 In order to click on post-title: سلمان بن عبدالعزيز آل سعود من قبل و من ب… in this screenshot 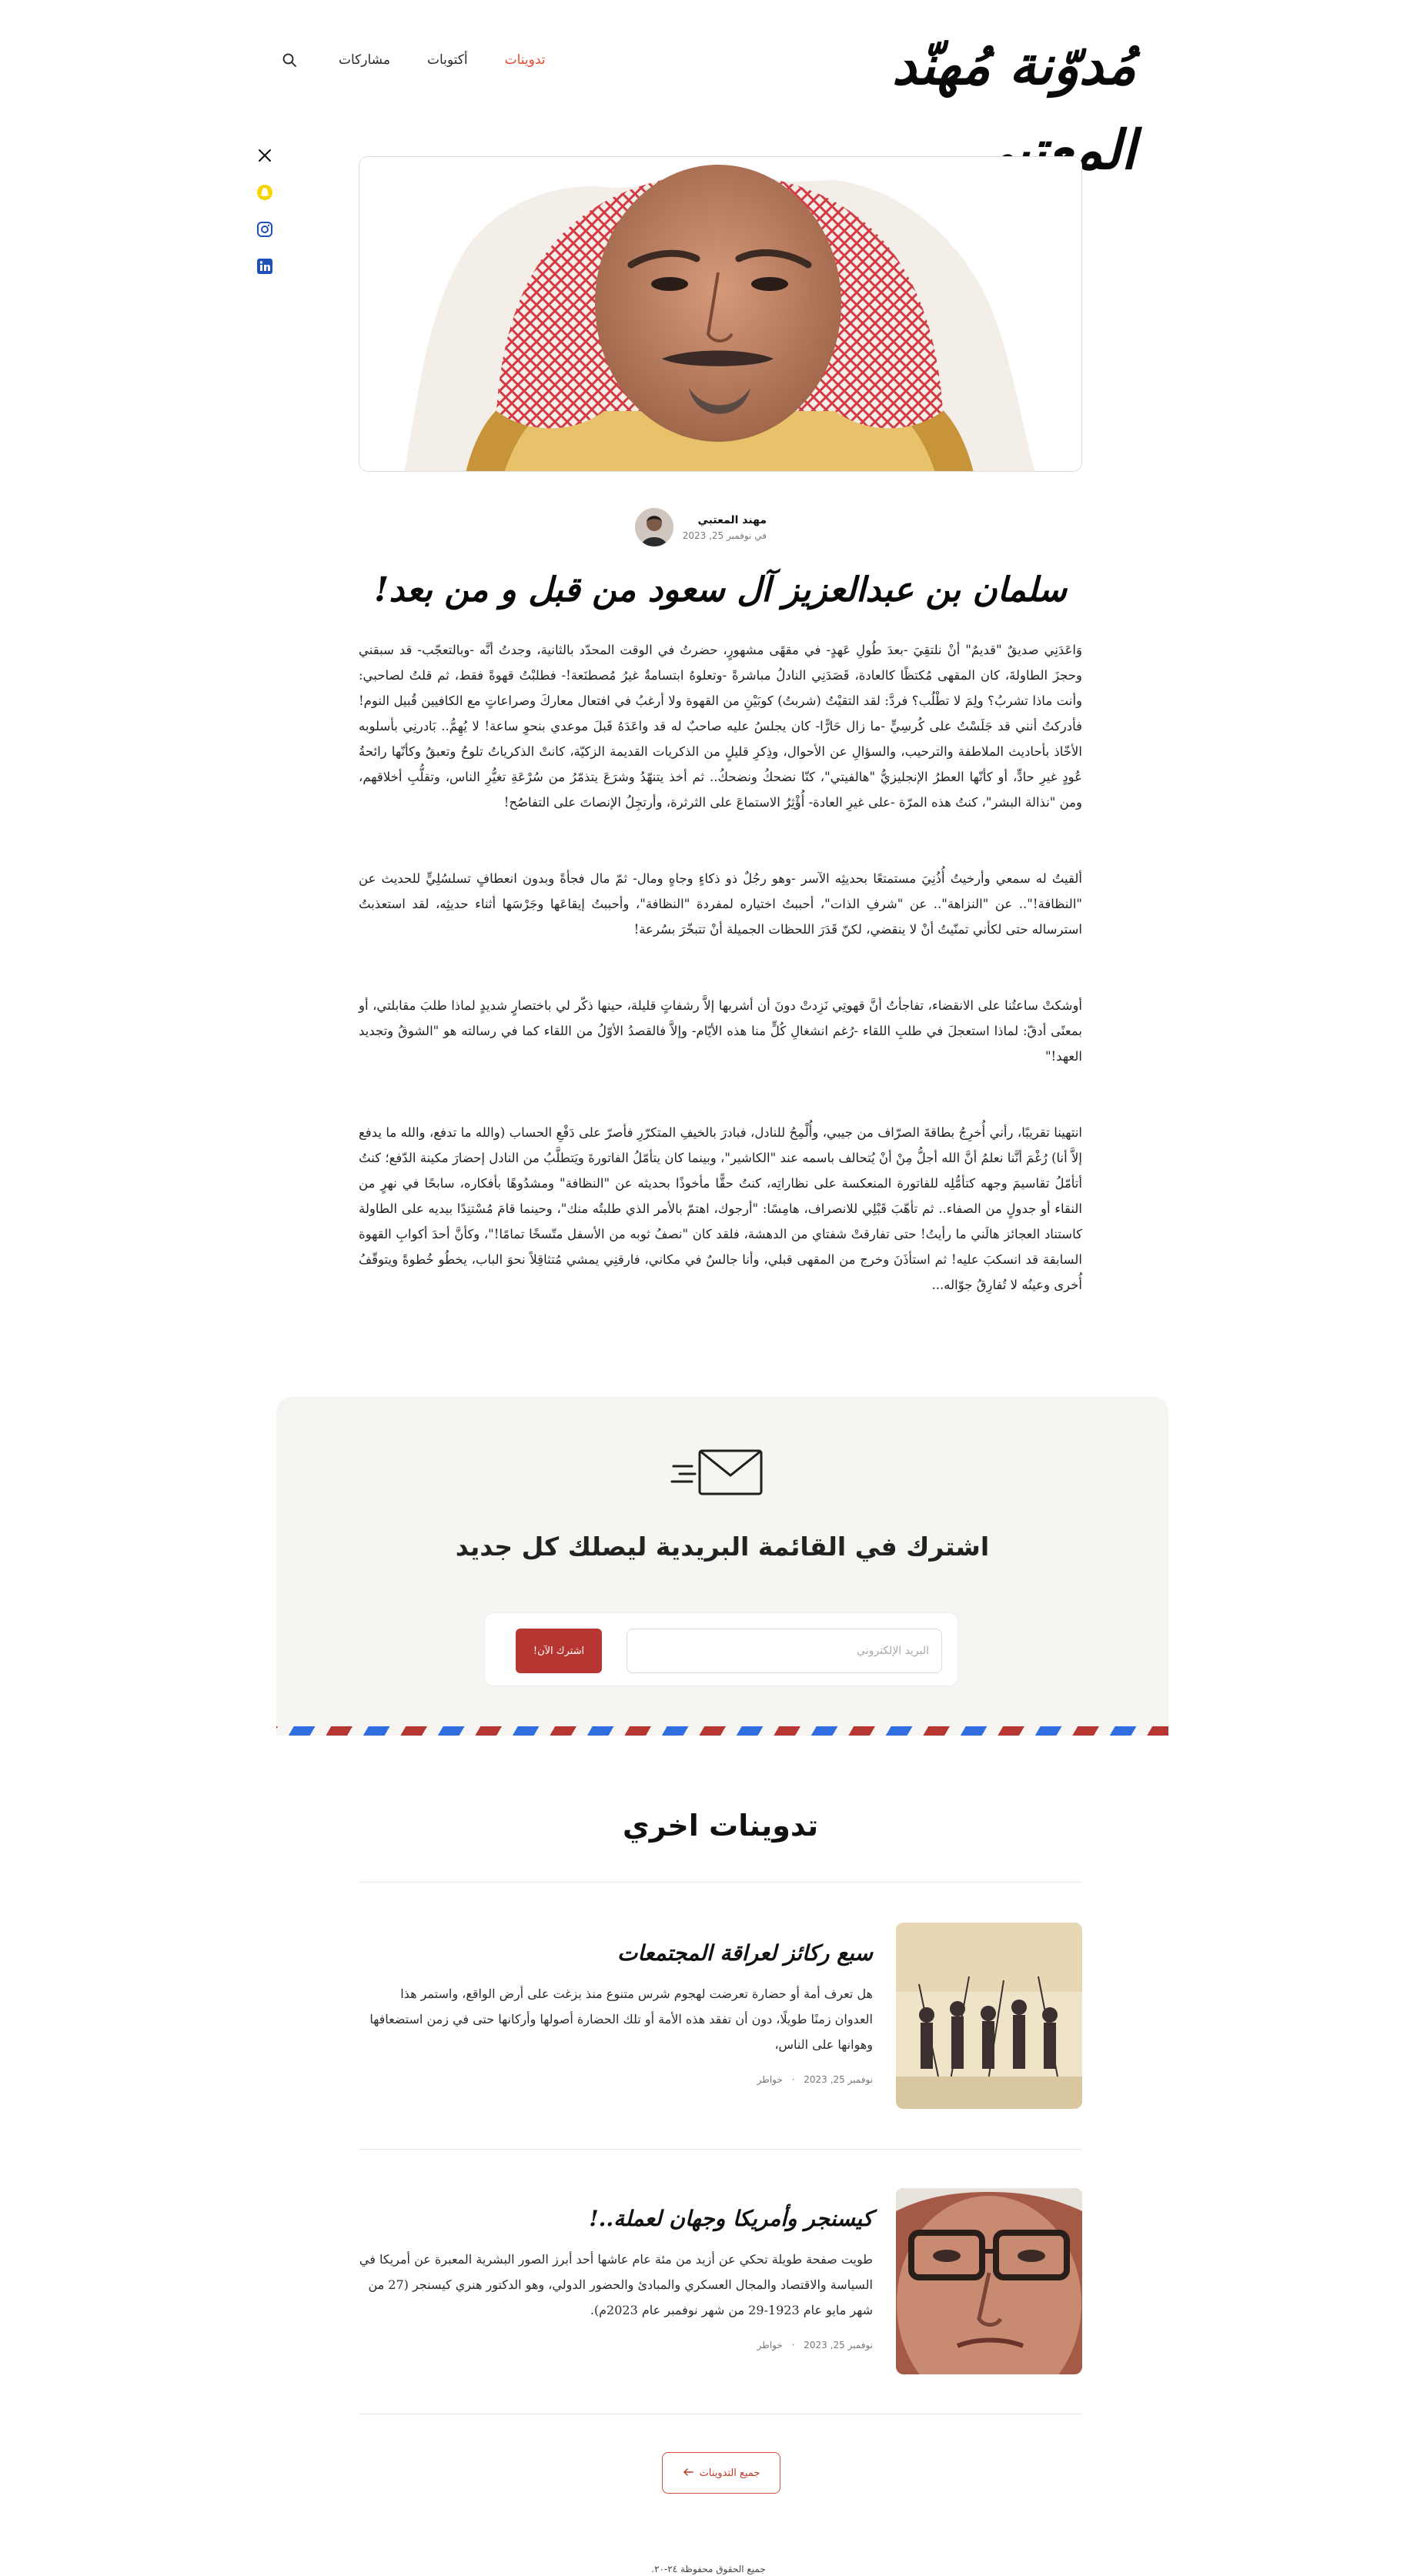, I will do `click(720, 590)`.